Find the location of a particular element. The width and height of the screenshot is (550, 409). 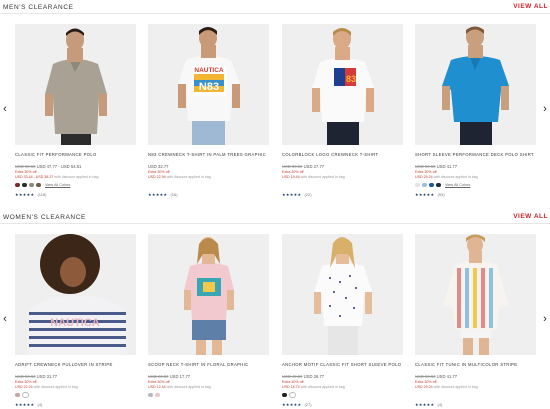

color-swatches: View All Colors is located at coordinates (442, 185).